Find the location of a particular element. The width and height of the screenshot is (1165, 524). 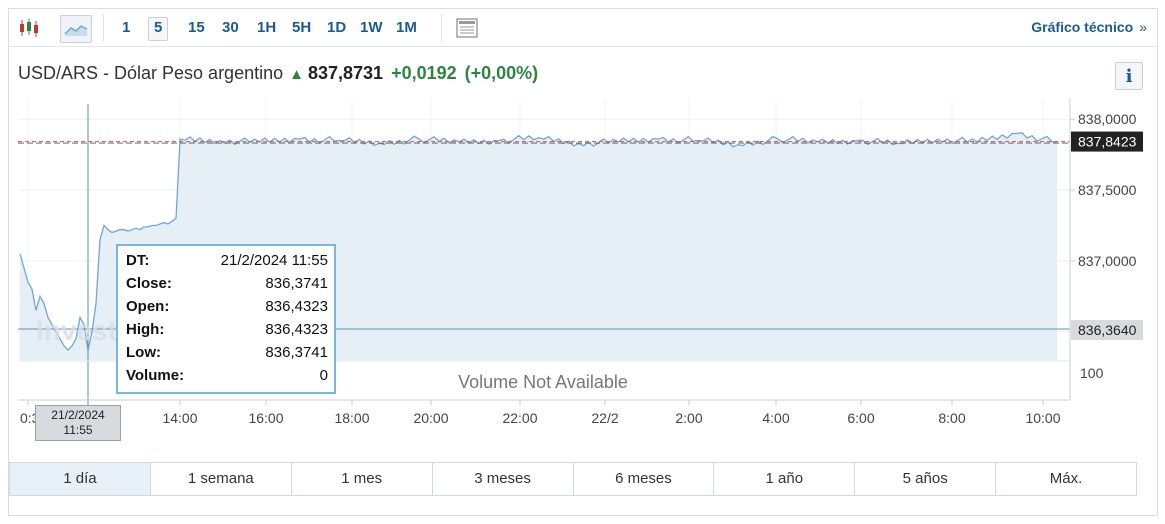

crosshair-time: 11:55 is located at coordinates (78, 430).